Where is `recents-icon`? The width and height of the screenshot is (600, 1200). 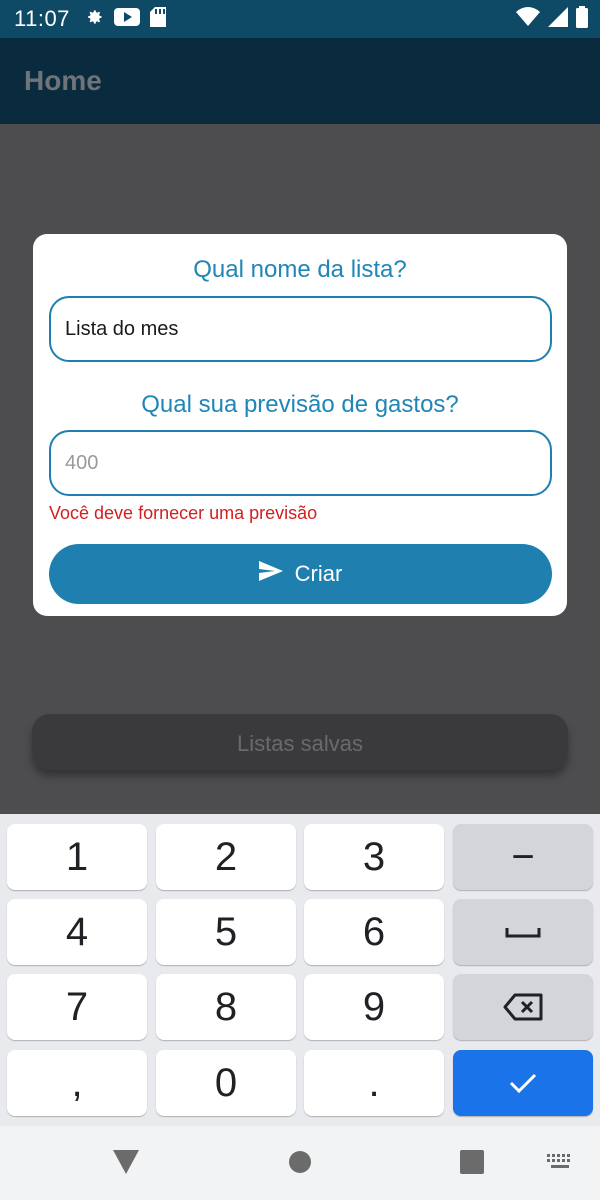
recents-icon is located at coordinates (472, 1162).